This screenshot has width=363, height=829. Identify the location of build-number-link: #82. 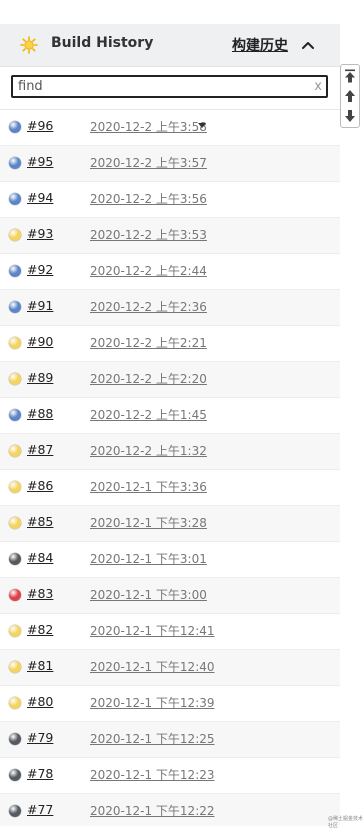
(40, 629).